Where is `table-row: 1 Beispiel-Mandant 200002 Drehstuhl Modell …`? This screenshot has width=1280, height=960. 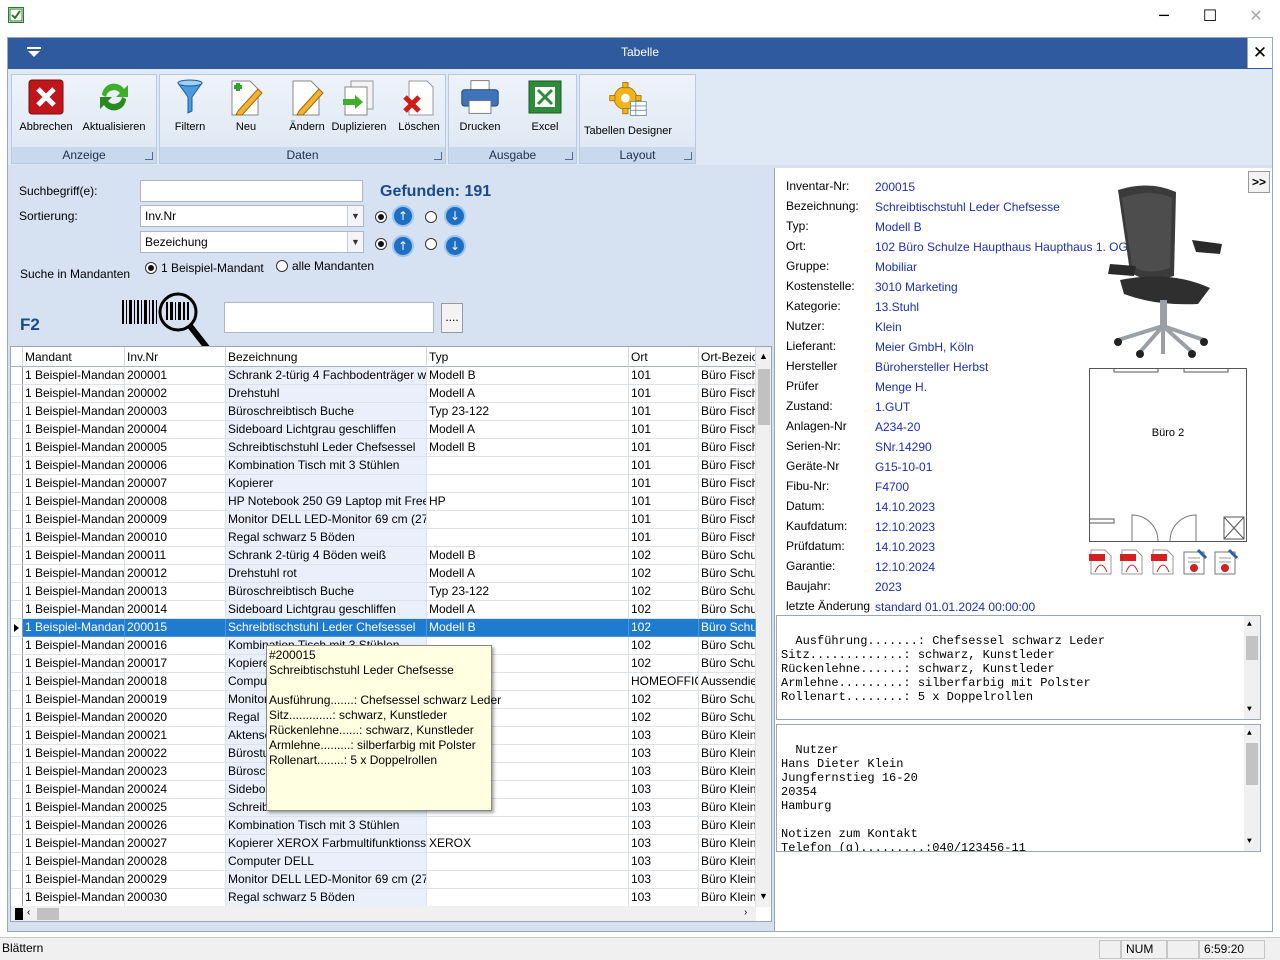
table-row: 1 Beispiel-Mandant 200002 Drehstuhl Modell … is located at coordinates (383, 394).